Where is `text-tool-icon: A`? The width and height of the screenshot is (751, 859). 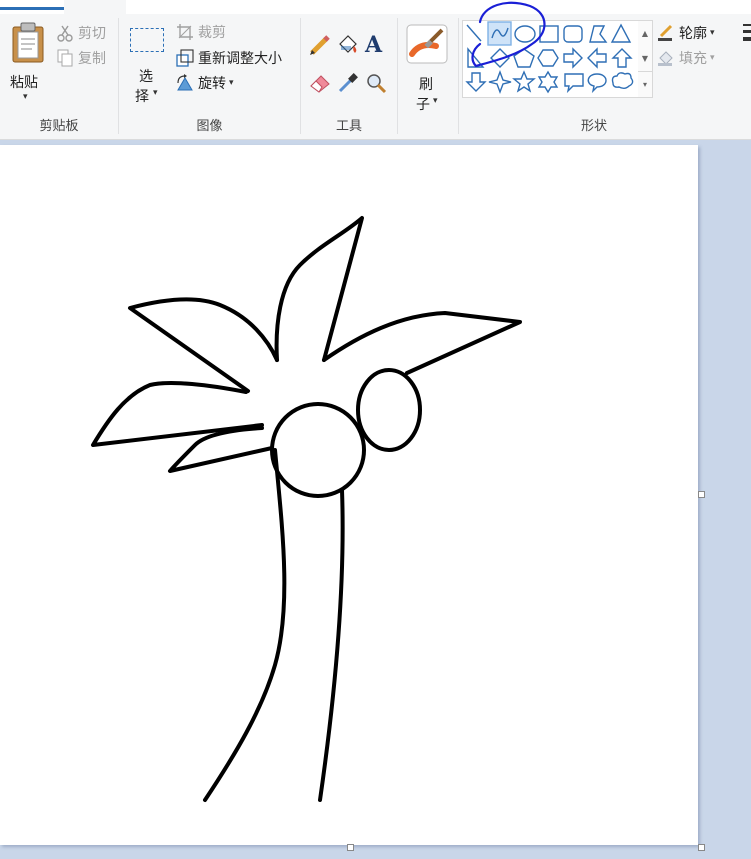
text-tool-icon: A is located at coordinates (373, 45).